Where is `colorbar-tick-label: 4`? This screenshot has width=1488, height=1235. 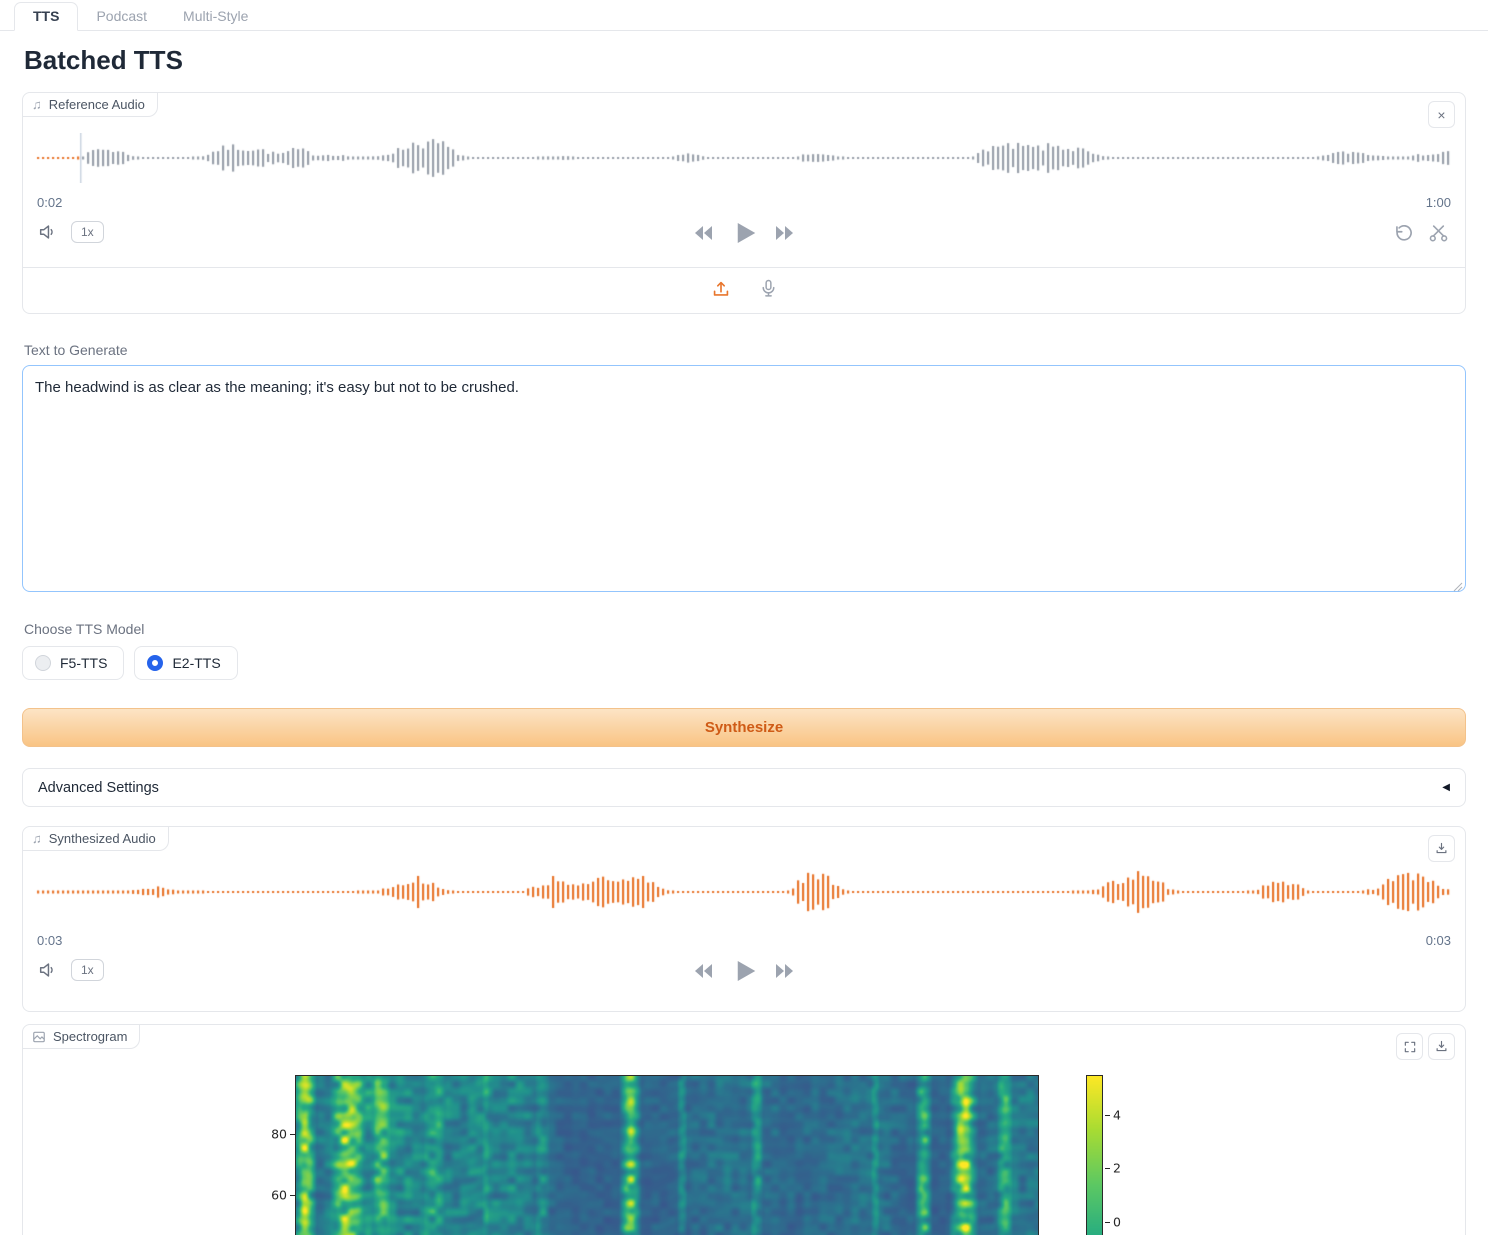
colorbar-tick-label: 4 is located at coordinates (1117, 1115).